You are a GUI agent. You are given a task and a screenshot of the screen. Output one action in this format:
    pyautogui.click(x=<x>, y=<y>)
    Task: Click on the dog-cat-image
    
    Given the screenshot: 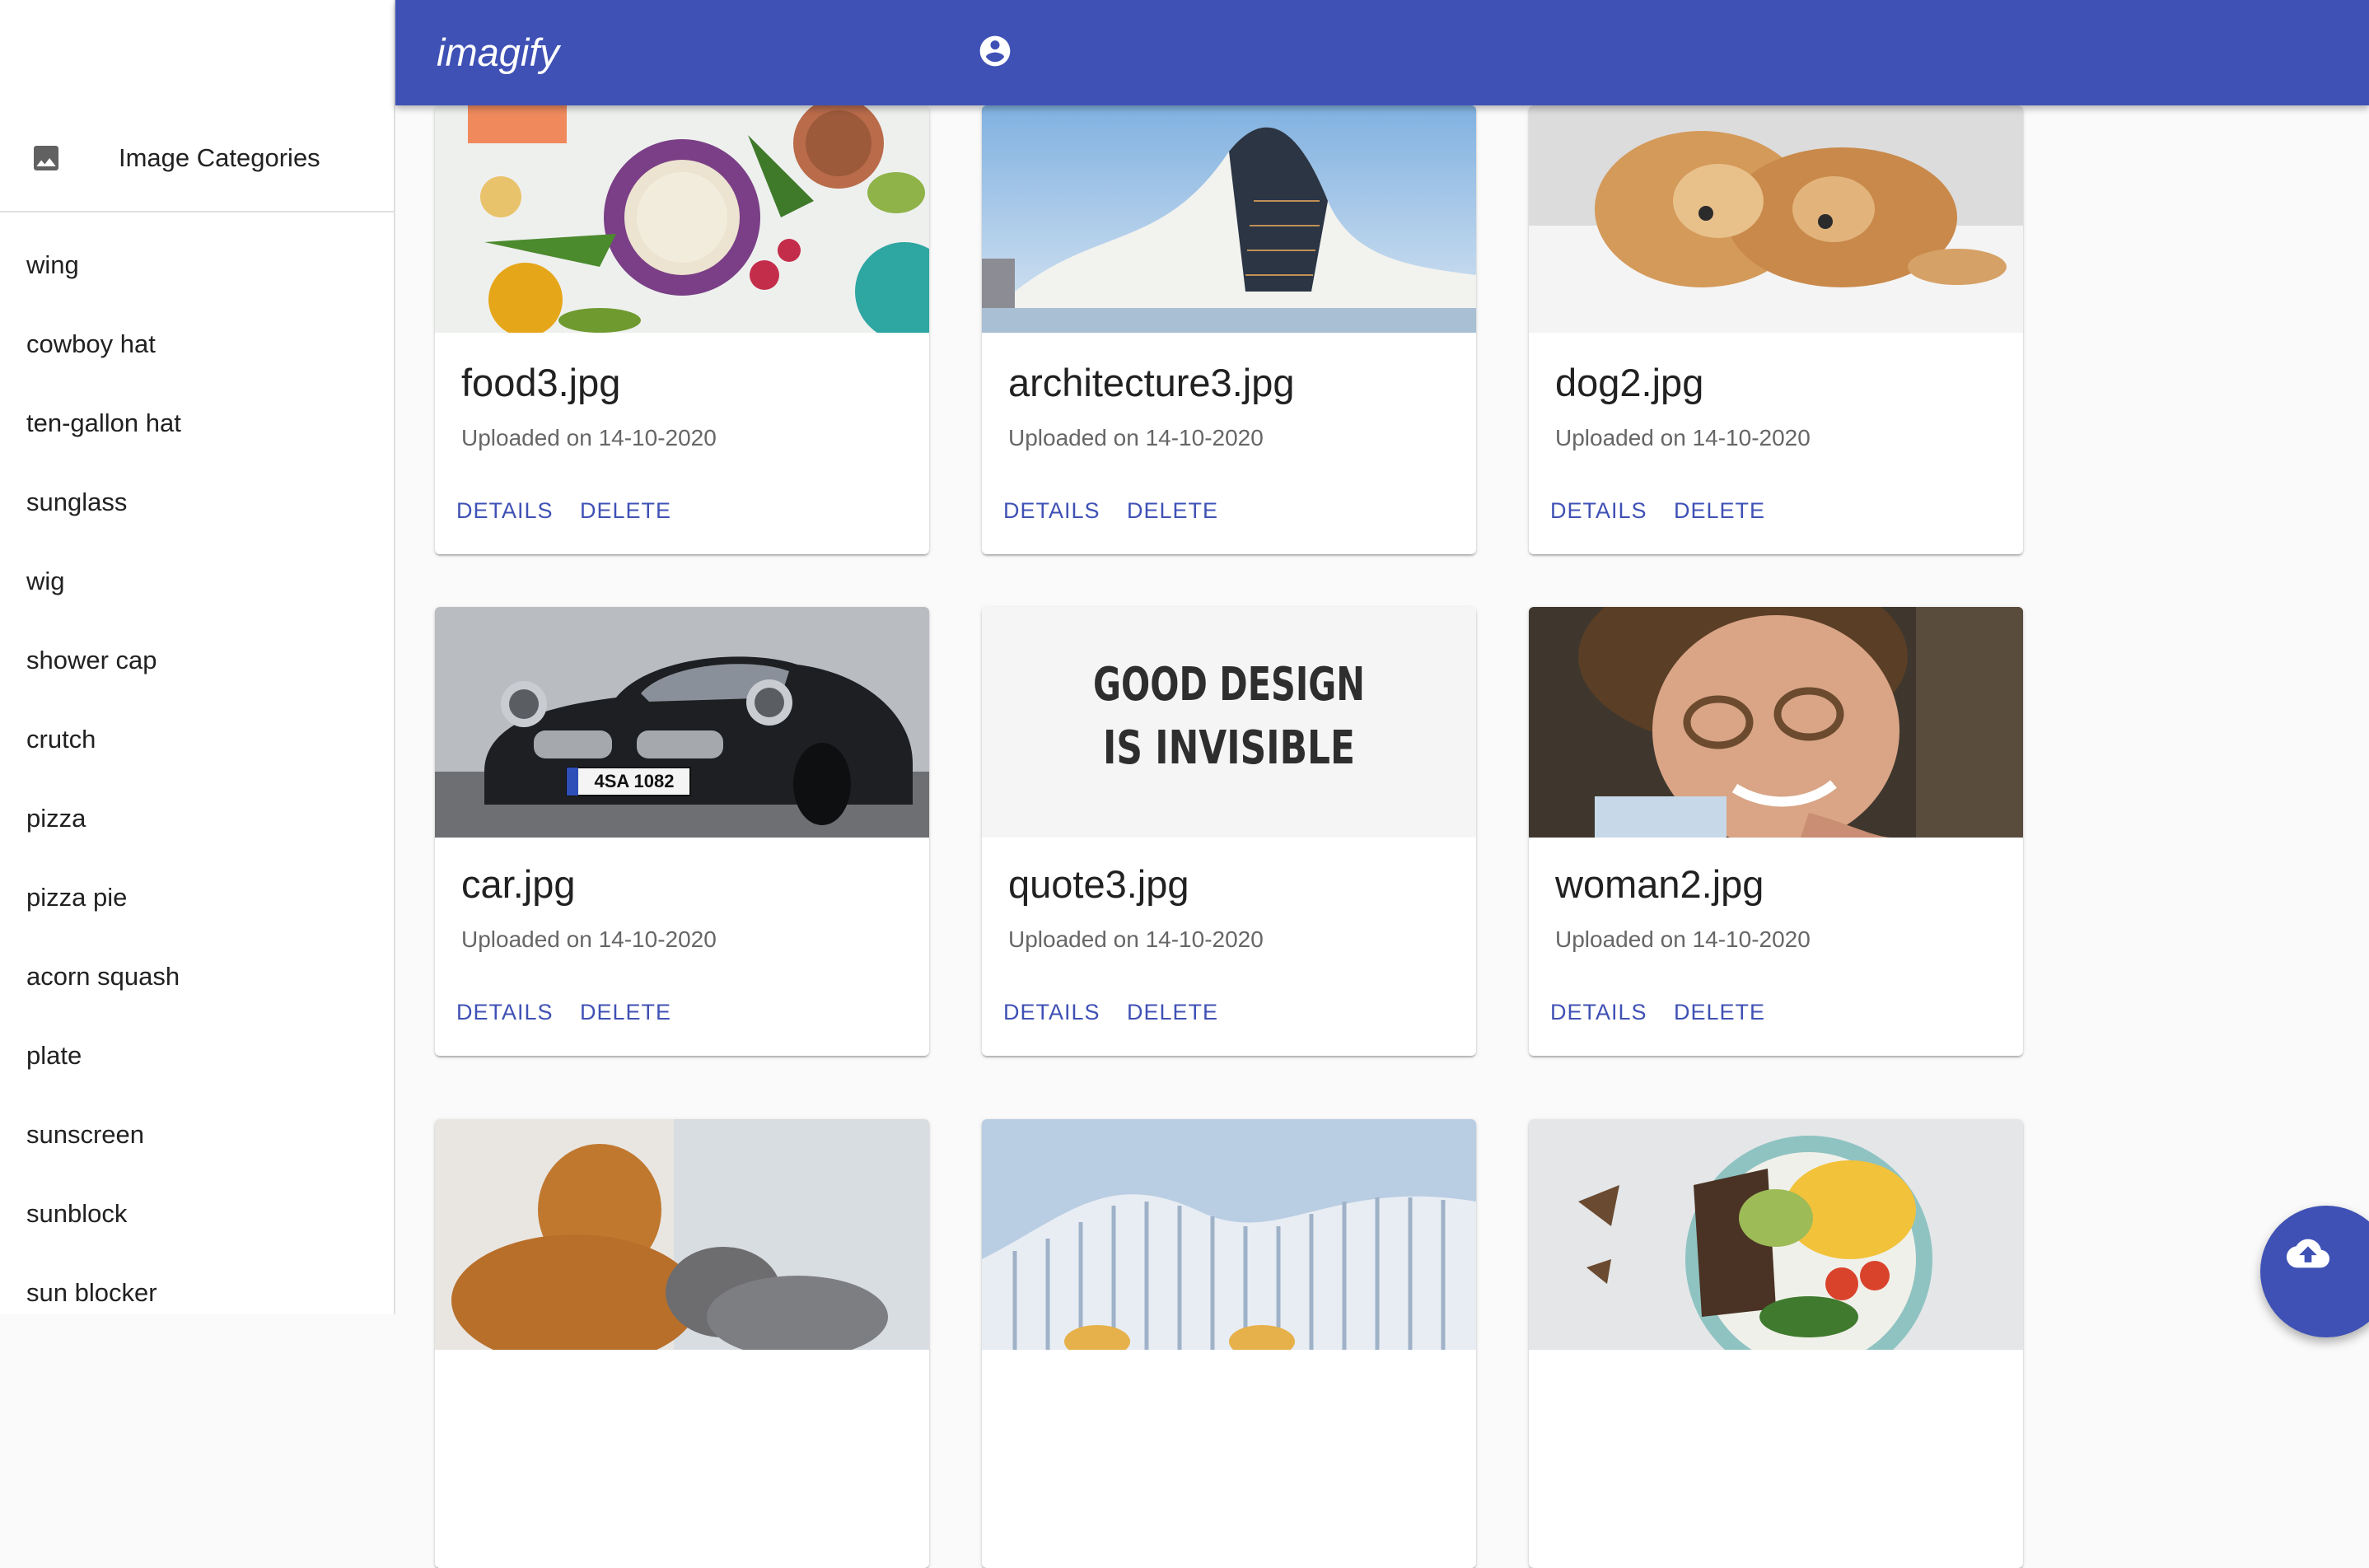 What is the action you would take?
    pyautogui.click(x=682, y=1234)
    